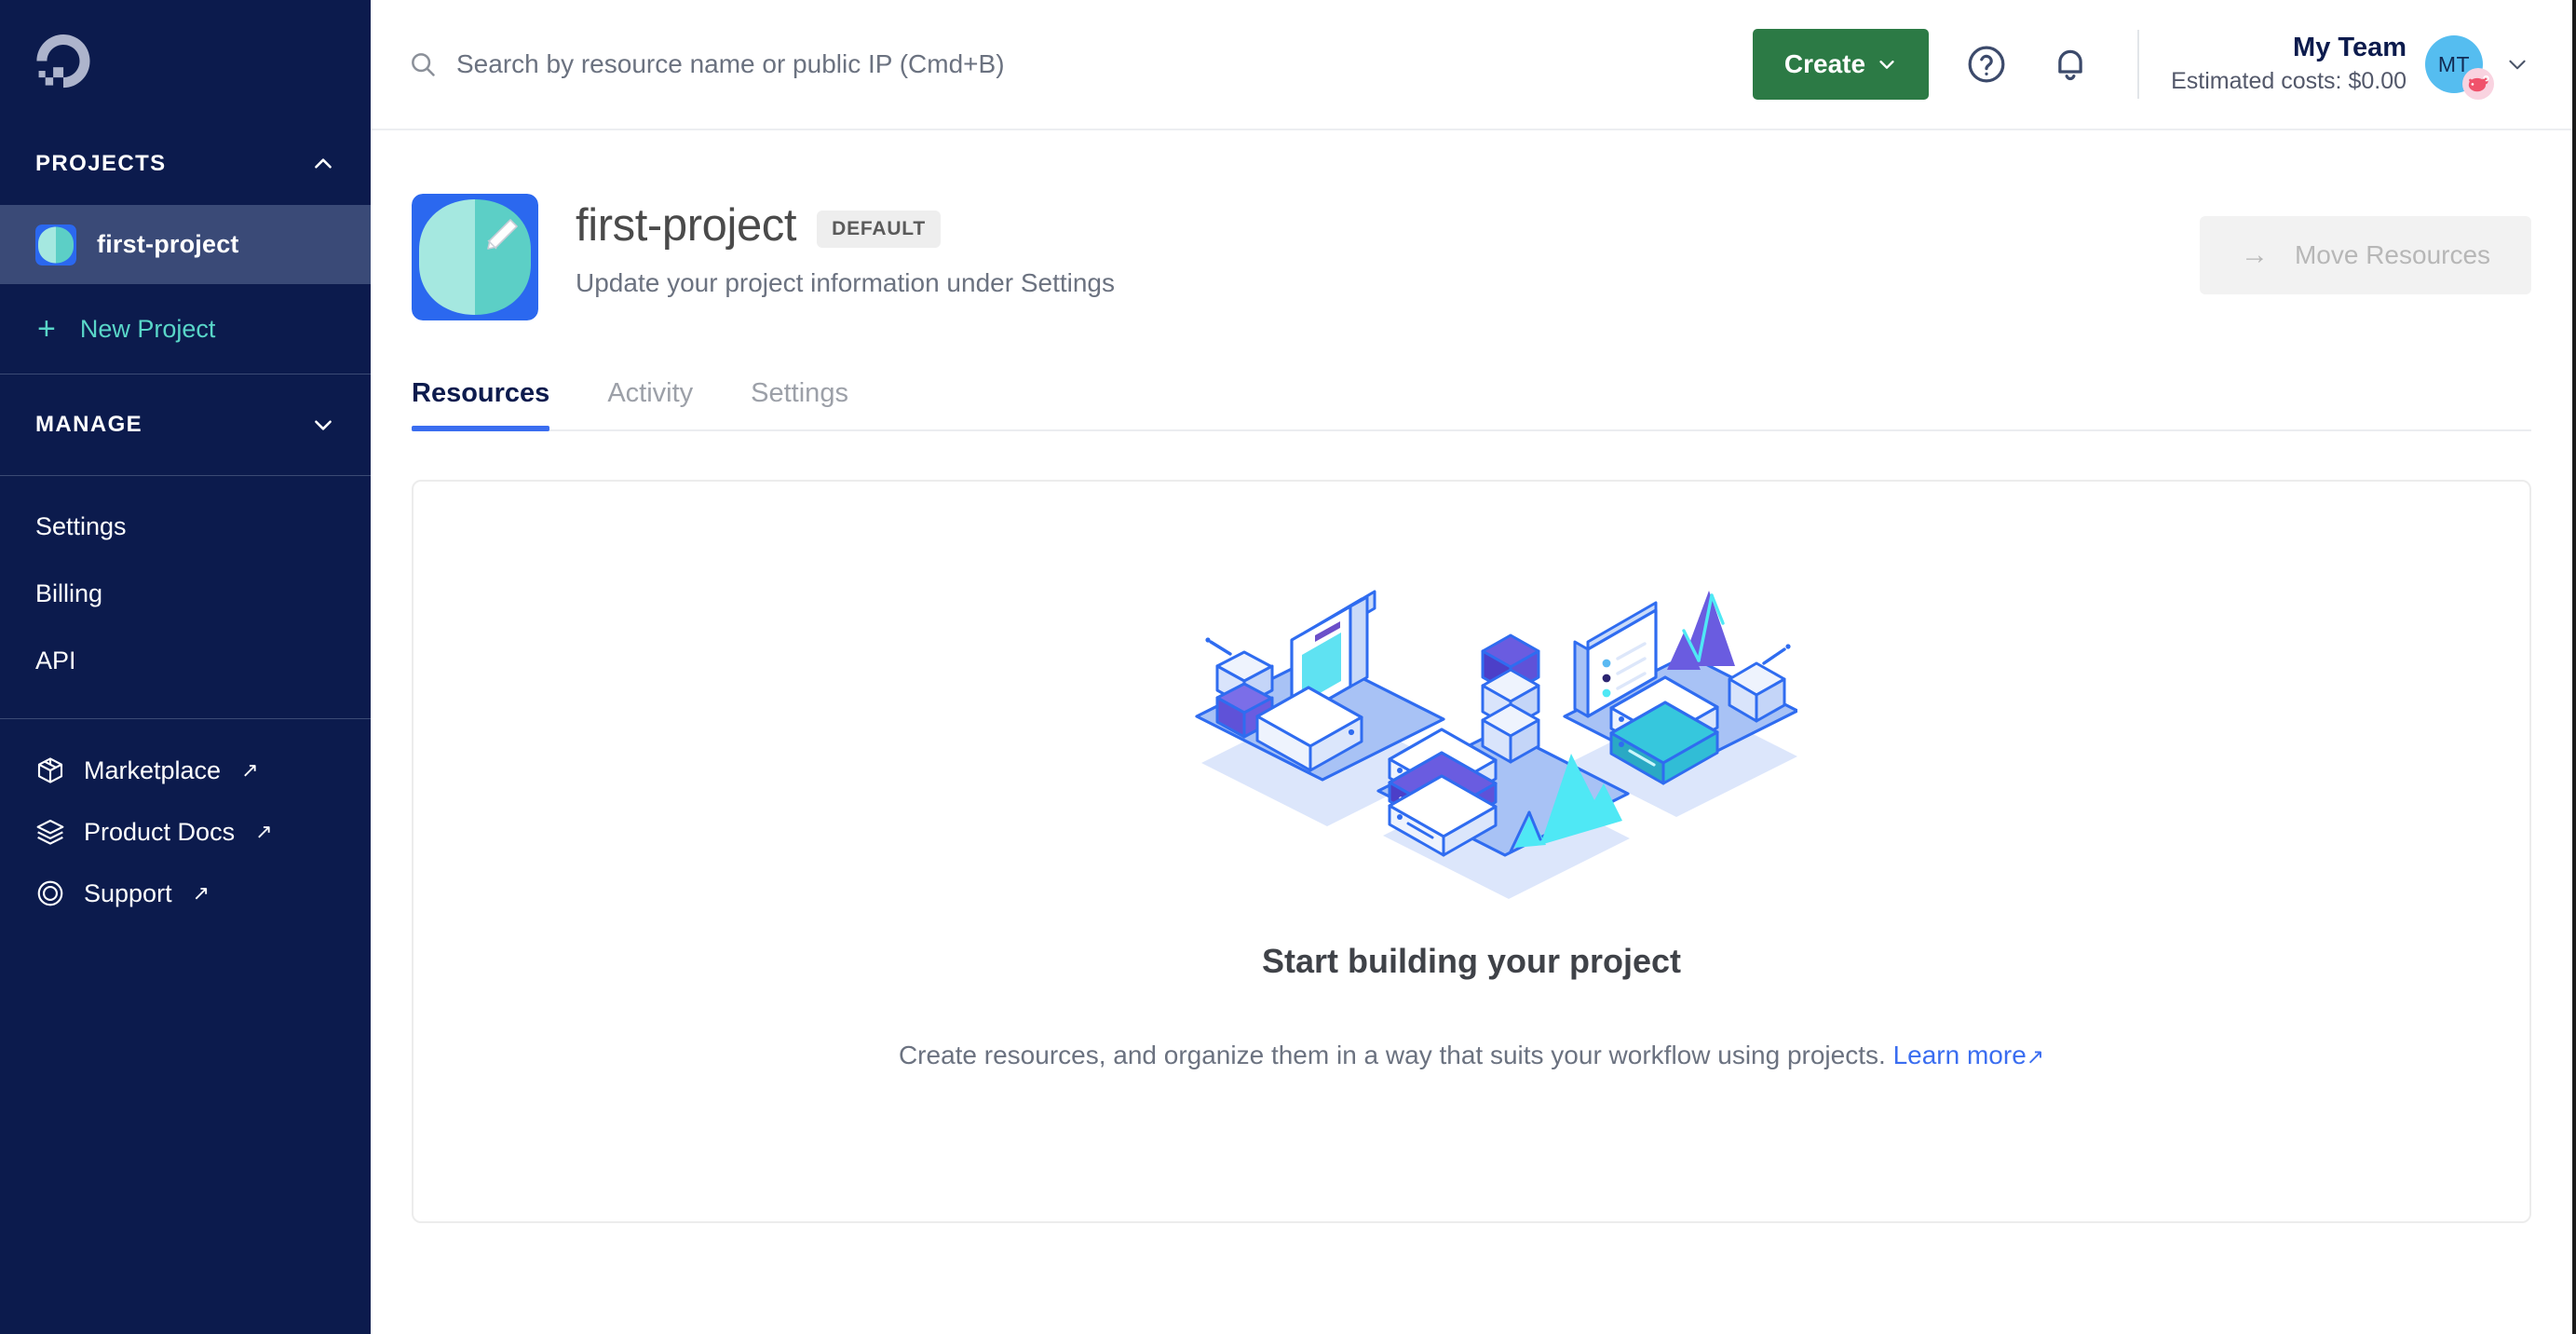 This screenshot has height=1334, width=2576. Describe the element at coordinates (799, 393) in the screenshot. I see `tab-label: Settings` at that location.